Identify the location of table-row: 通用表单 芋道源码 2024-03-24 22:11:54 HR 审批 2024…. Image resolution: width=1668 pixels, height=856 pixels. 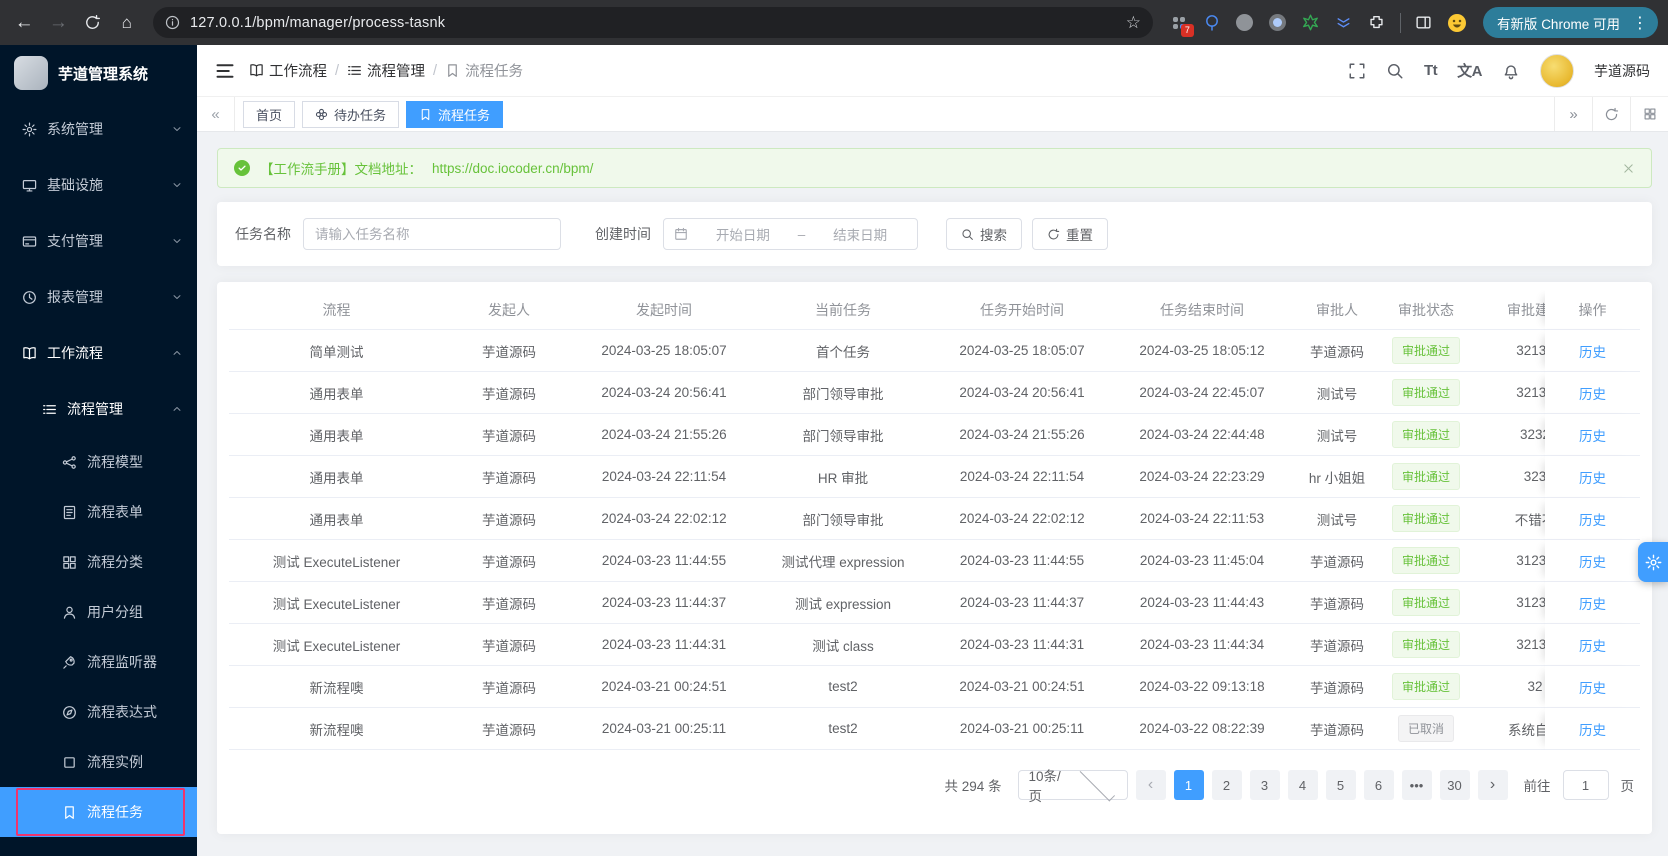
(934, 477).